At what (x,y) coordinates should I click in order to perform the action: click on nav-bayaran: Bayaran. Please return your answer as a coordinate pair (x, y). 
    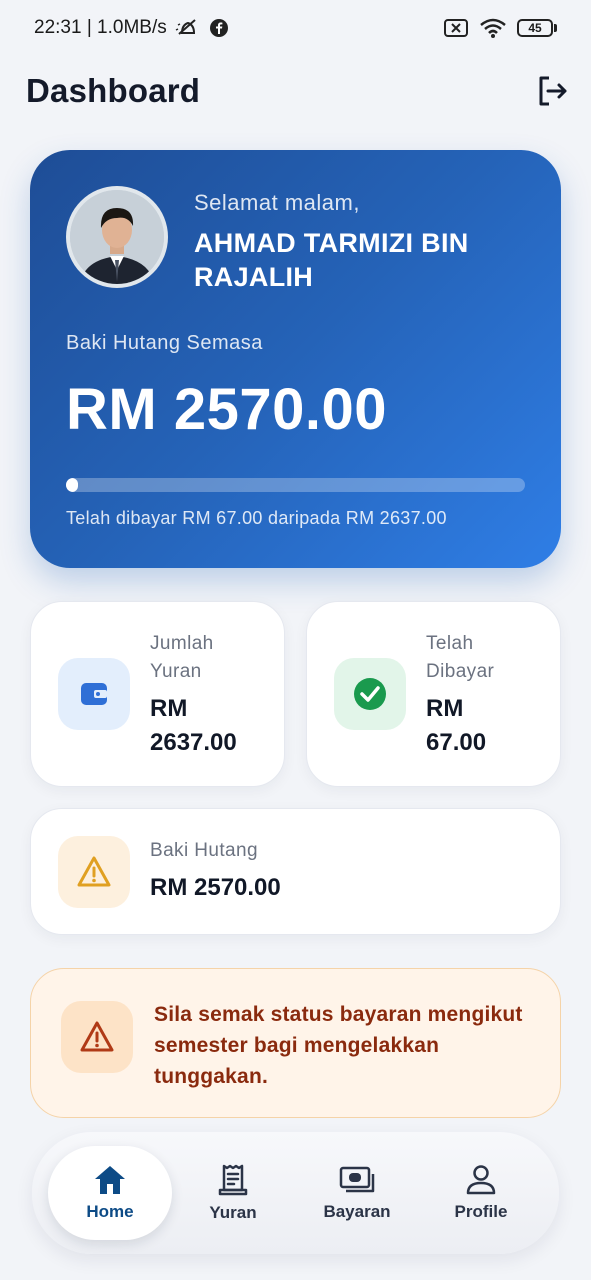
    Looking at the image, I should click on (357, 1193).